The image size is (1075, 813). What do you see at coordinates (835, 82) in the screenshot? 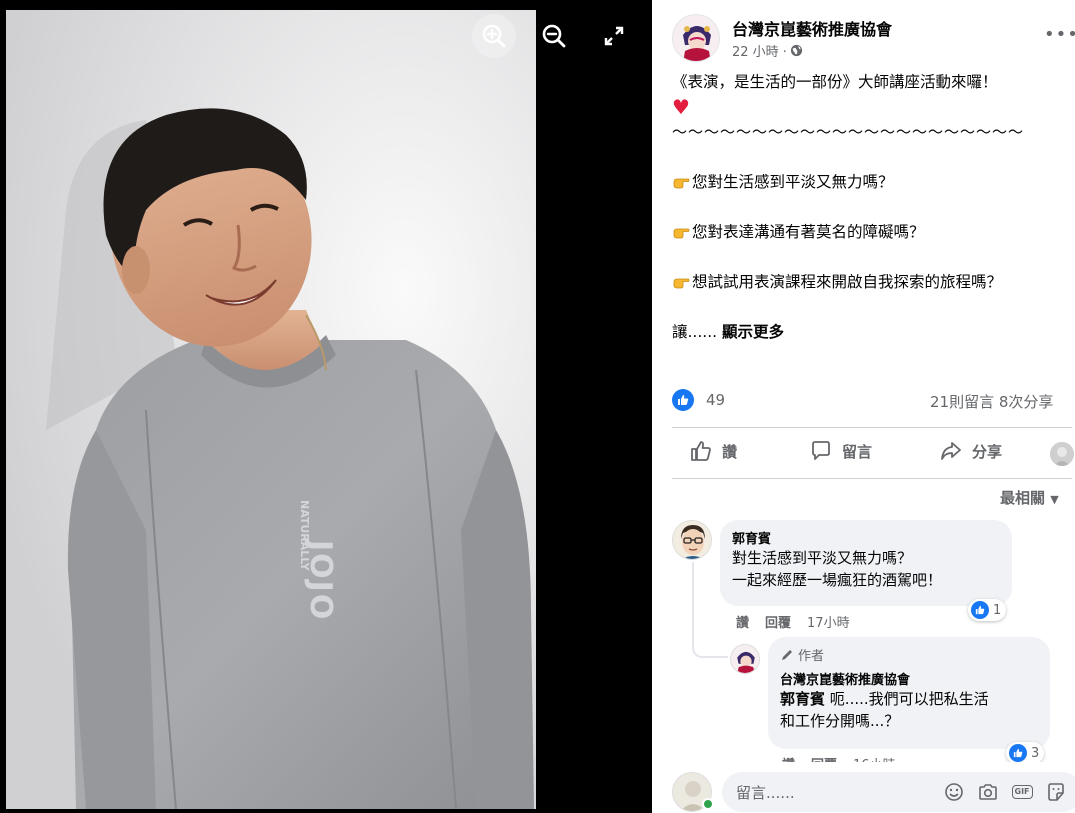
I see `post-title-line: 《表演，是生活的一部份》大師講座活動來囉！` at bounding box center [835, 82].